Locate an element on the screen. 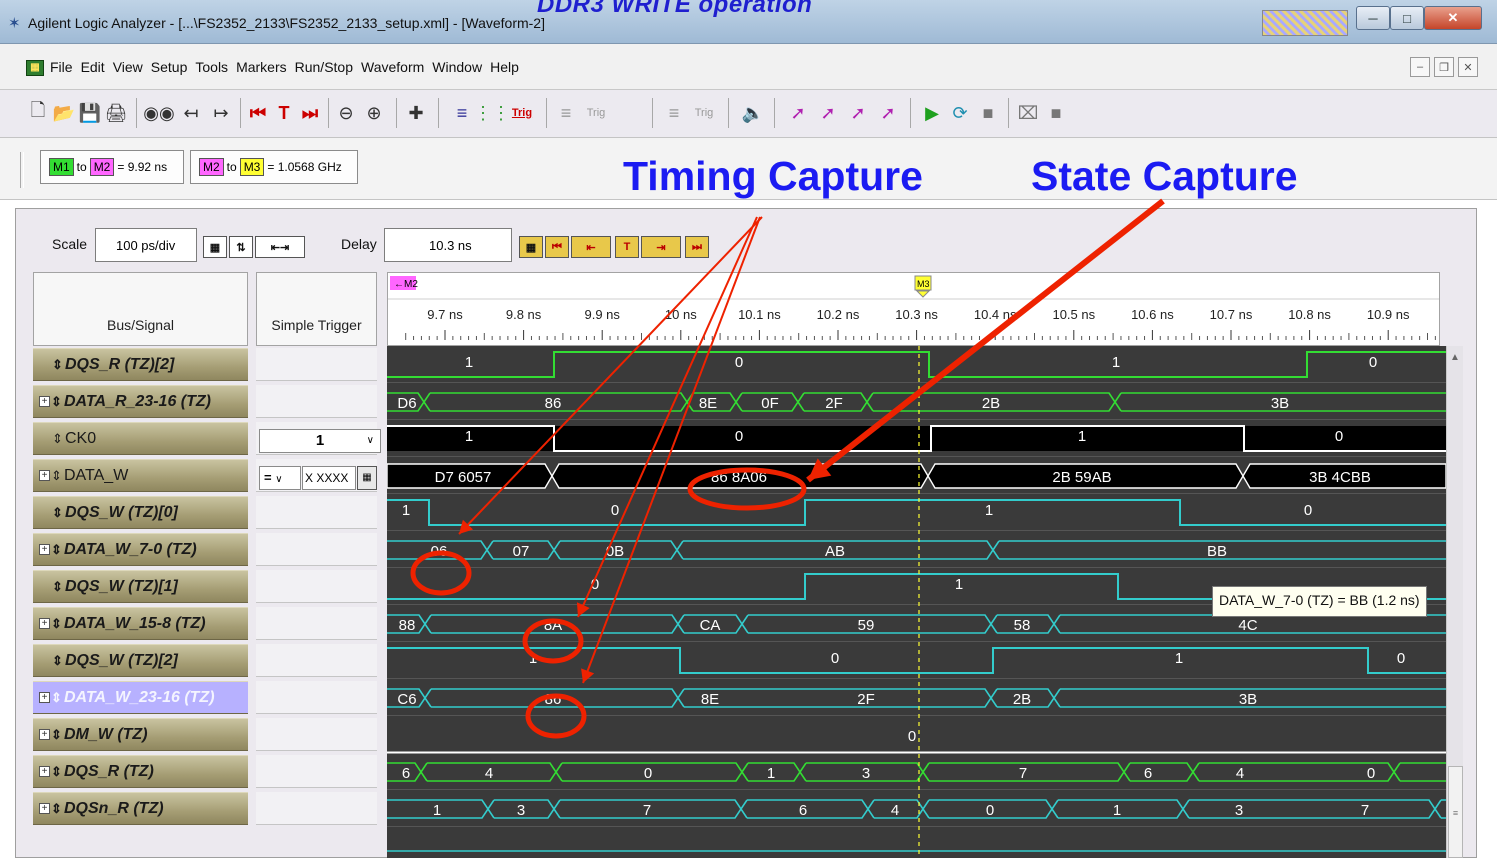  delay-start-button: ⏮ is located at coordinates (557, 247).